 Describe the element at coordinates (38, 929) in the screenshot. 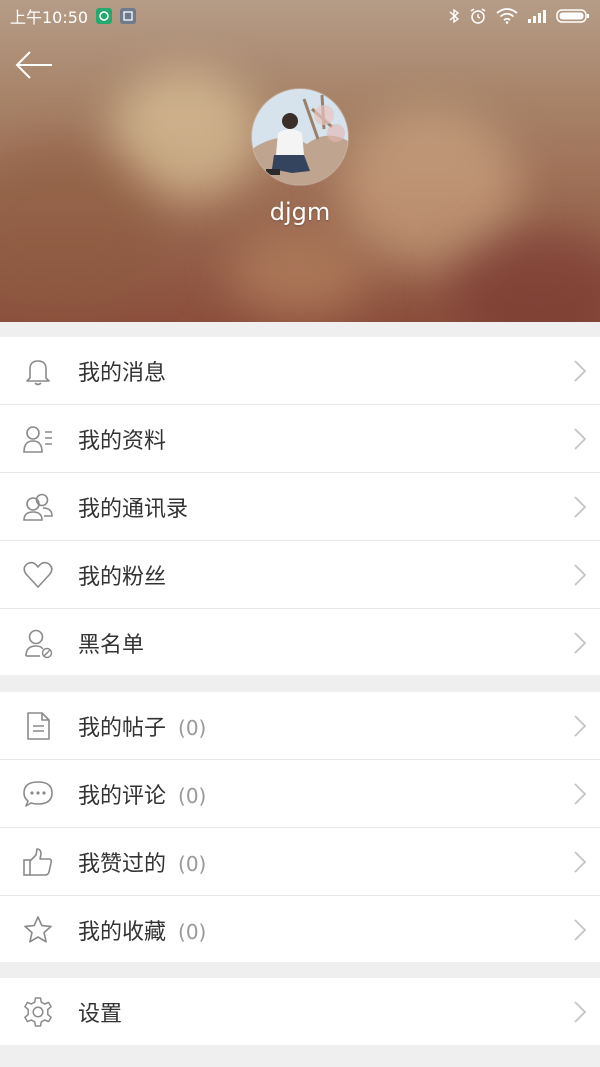

I see `star-icon` at that location.